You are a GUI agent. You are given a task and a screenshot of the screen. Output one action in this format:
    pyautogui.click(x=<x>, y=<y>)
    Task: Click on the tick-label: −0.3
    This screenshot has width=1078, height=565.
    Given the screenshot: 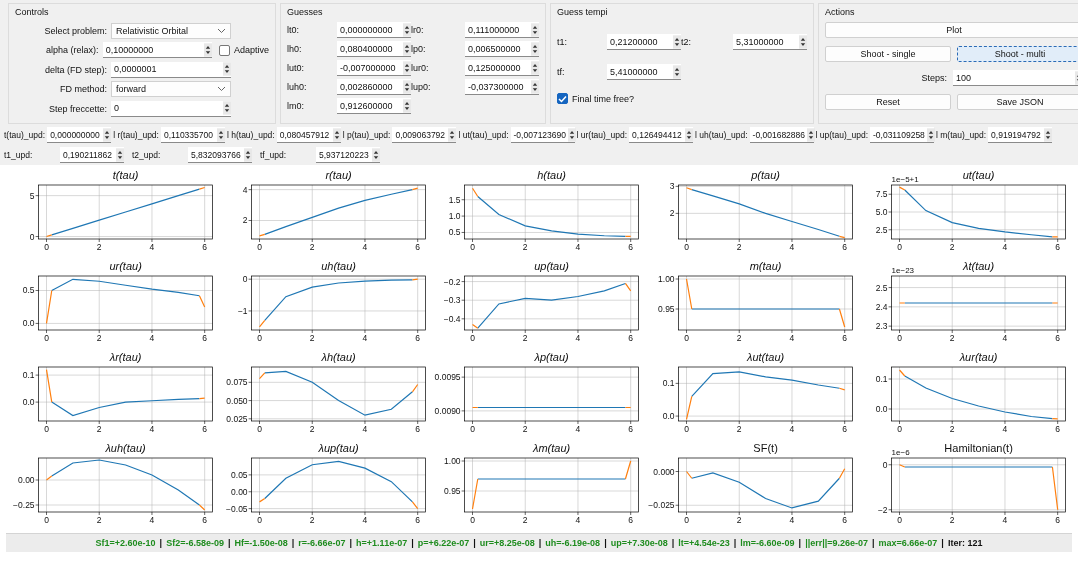 What is the action you would take?
    pyautogui.click(x=452, y=300)
    